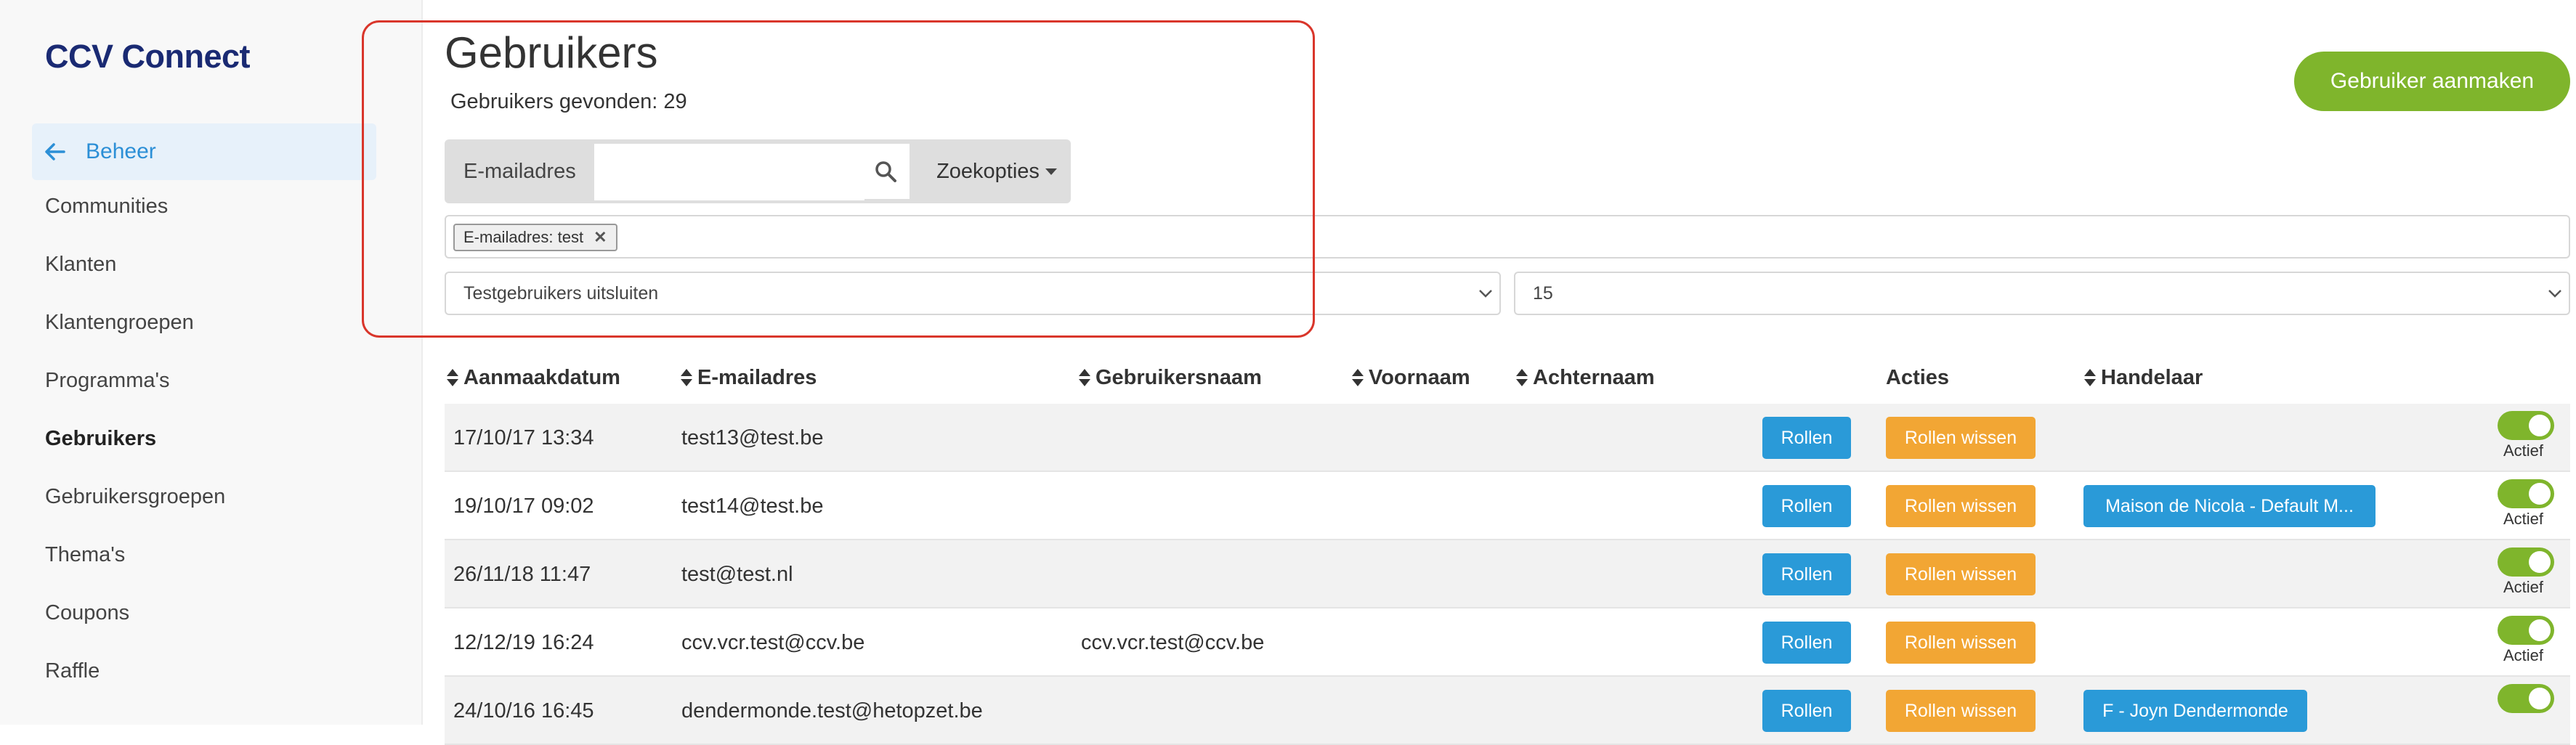 The height and width of the screenshot is (745, 2576). Describe the element at coordinates (522, 574) in the screenshot. I see `cell-date: 26/11/18 11:47` at that location.